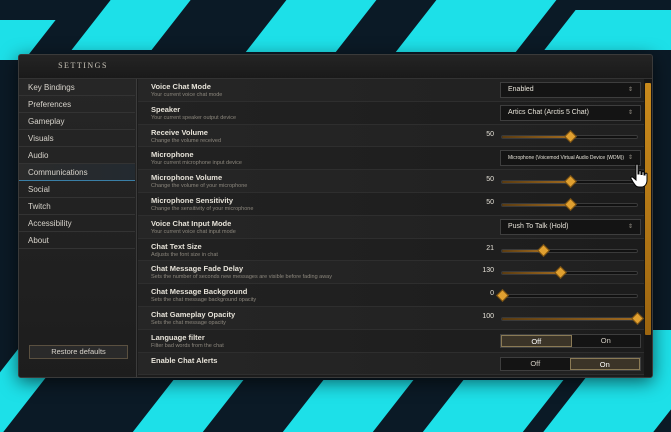 This screenshot has width=671, height=432. Describe the element at coordinates (187, 95) in the screenshot. I see `setting-description: Your current voice chat mode` at that location.